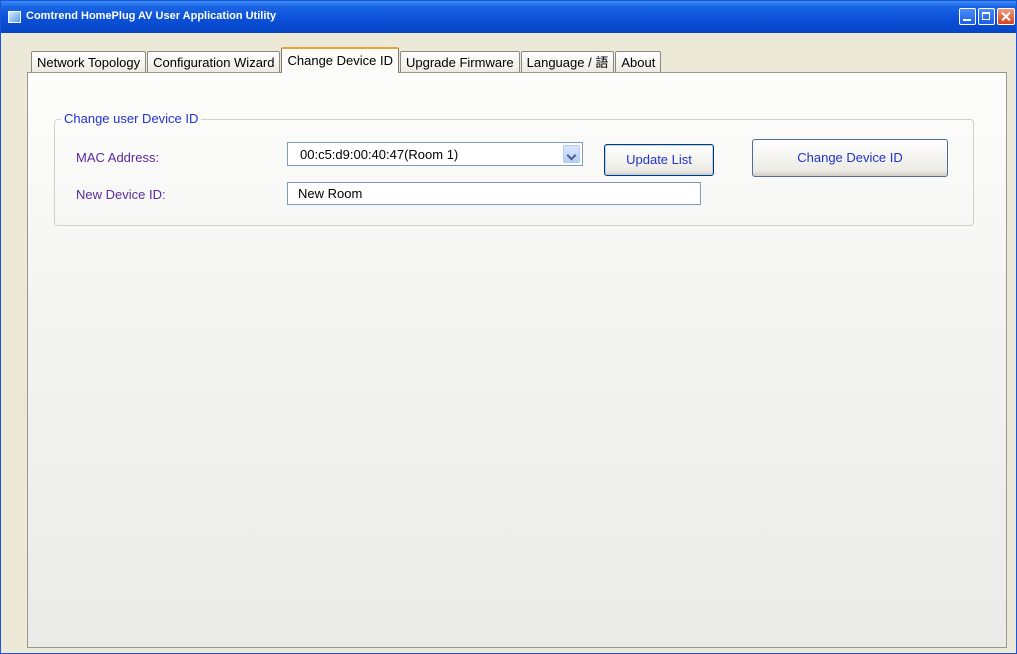 The height and width of the screenshot is (654, 1017). Describe the element at coordinates (850, 158) in the screenshot. I see `change-device-id-button: Change Device ID` at that location.